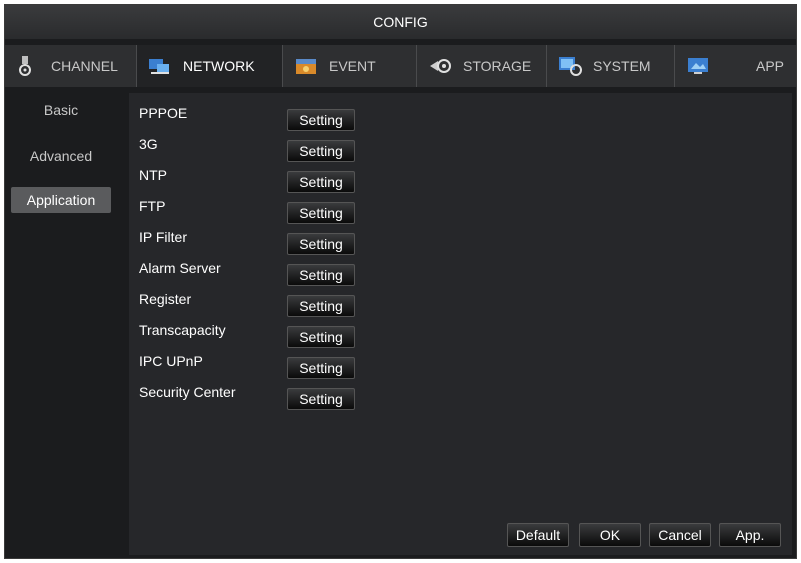  Describe the element at coordinates (61, 110) in the screenshot. I see `sidebar-item-basic: Basic` at that location.